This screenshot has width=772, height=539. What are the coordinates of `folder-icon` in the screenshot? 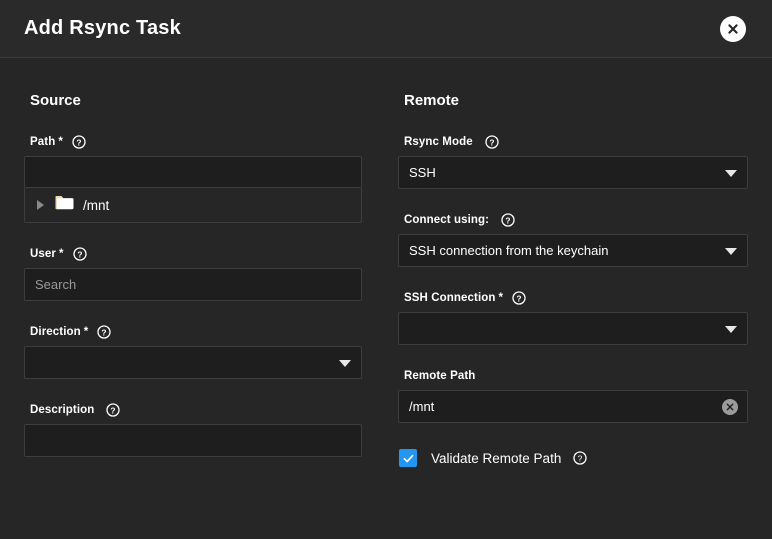 It's located at (64, 205).